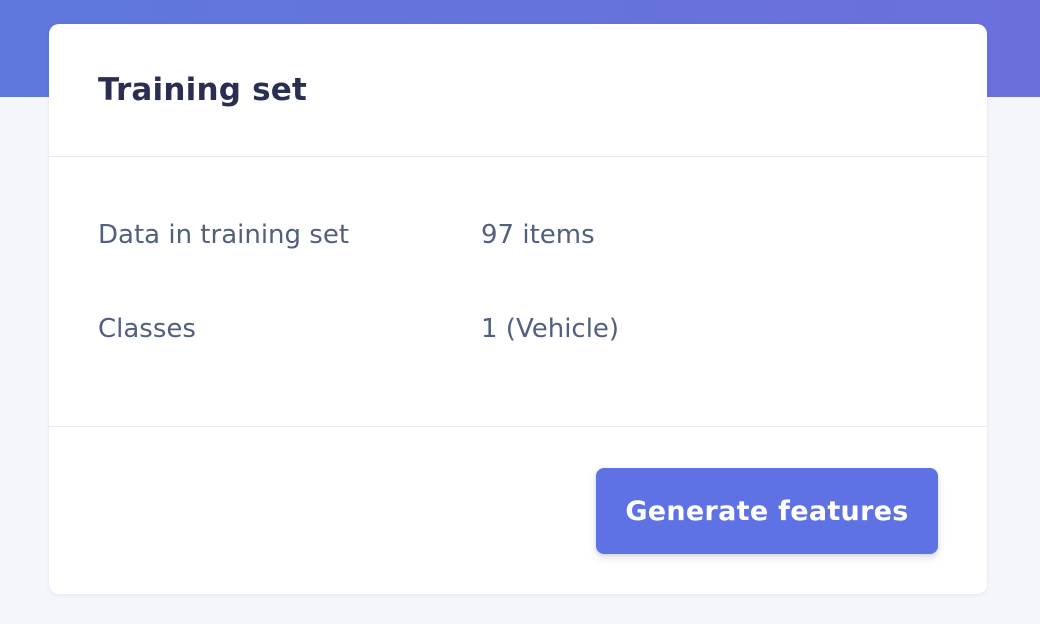 Image resolution: width=1040 pixels, height=624 pixels. I want to click on classes-label: Classes, so click(147, 329).